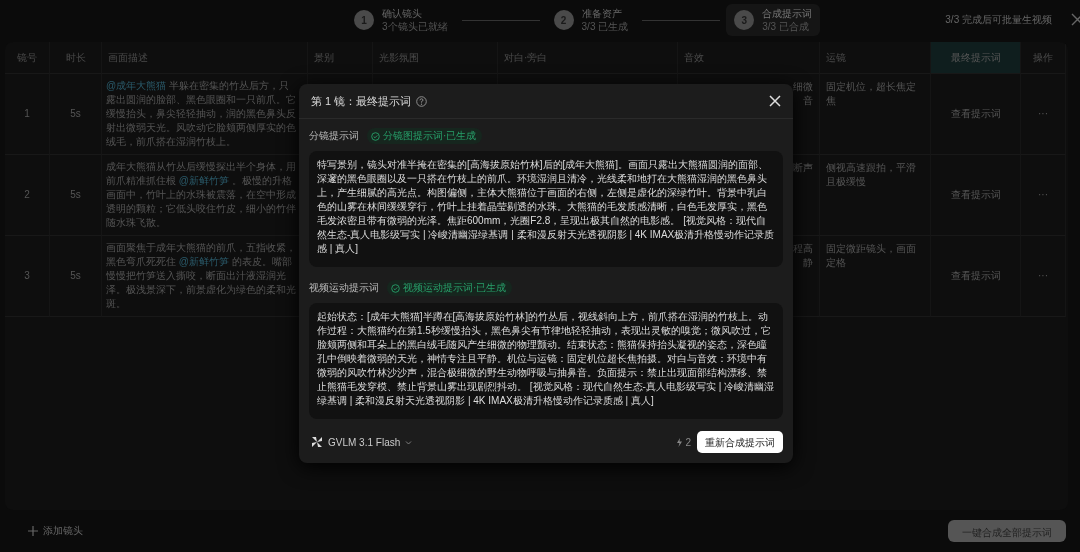  What do you see at coordinates (33, 531) in the screenshot?
I see `plus-icon` at bounding box center [33, 531].